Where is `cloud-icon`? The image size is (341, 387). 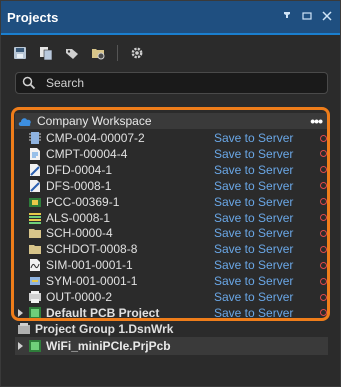 cloud-icon is located at coordinates (24, 122).